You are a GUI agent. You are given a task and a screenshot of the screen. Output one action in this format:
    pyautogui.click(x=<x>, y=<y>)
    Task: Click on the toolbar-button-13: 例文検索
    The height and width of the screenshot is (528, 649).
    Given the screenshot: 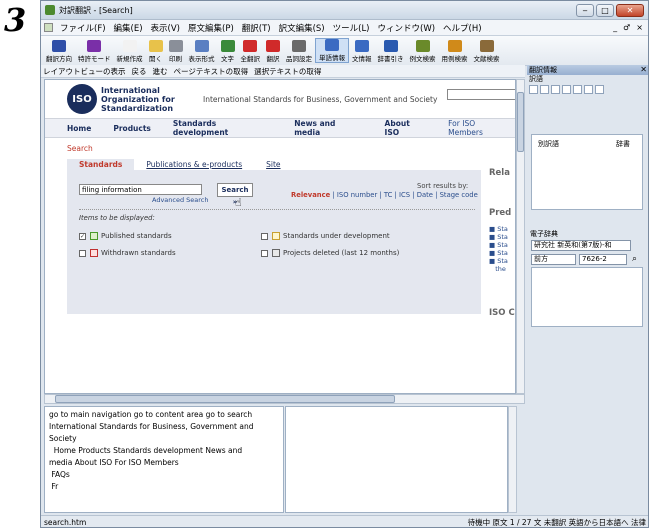 What is the action you would take?
    pyautogui.click(x=423, y=51)
    